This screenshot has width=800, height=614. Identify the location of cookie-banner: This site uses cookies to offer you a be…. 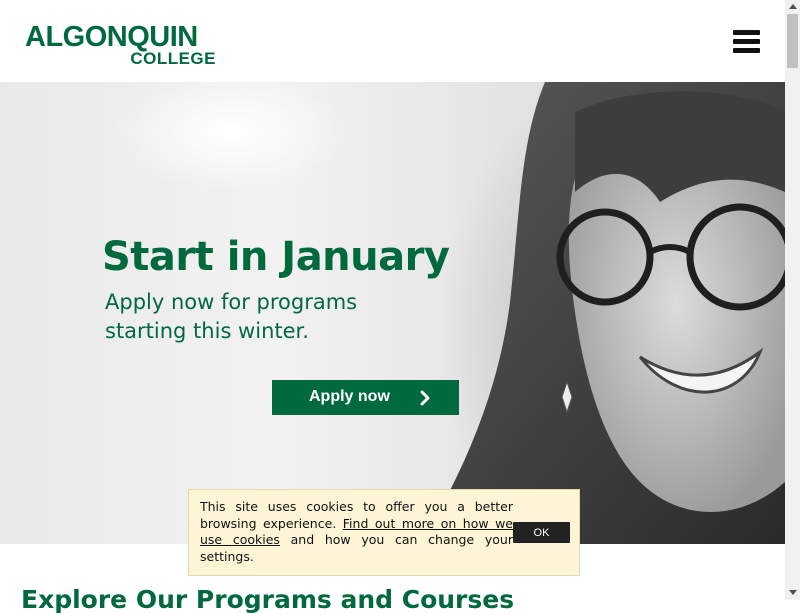
(384, 532).